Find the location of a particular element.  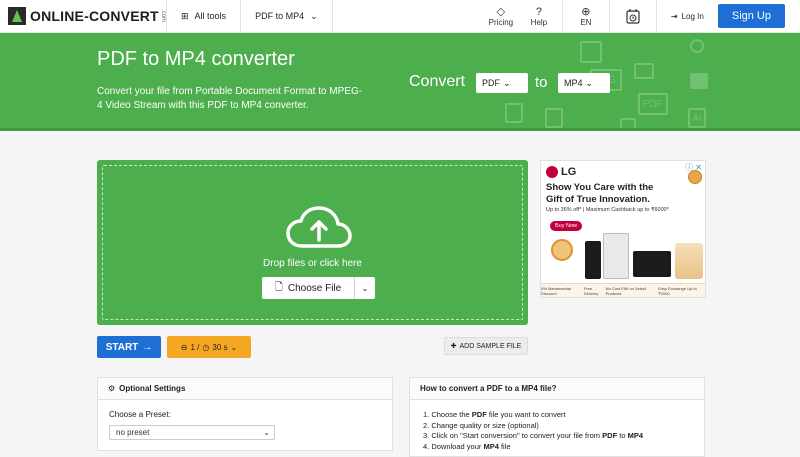

how-to-title: How to convert a PDF to a MP4 file? is located at coordinates (488, 388).